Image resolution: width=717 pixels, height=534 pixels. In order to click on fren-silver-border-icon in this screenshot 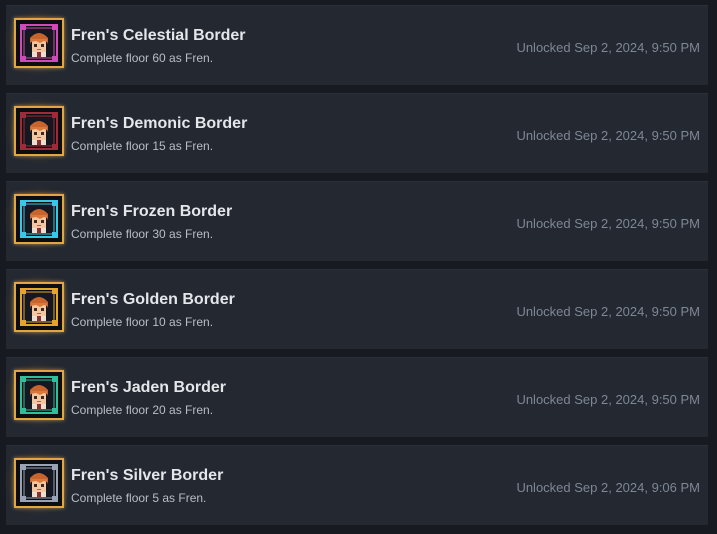, I will do `click(39, 483)`.